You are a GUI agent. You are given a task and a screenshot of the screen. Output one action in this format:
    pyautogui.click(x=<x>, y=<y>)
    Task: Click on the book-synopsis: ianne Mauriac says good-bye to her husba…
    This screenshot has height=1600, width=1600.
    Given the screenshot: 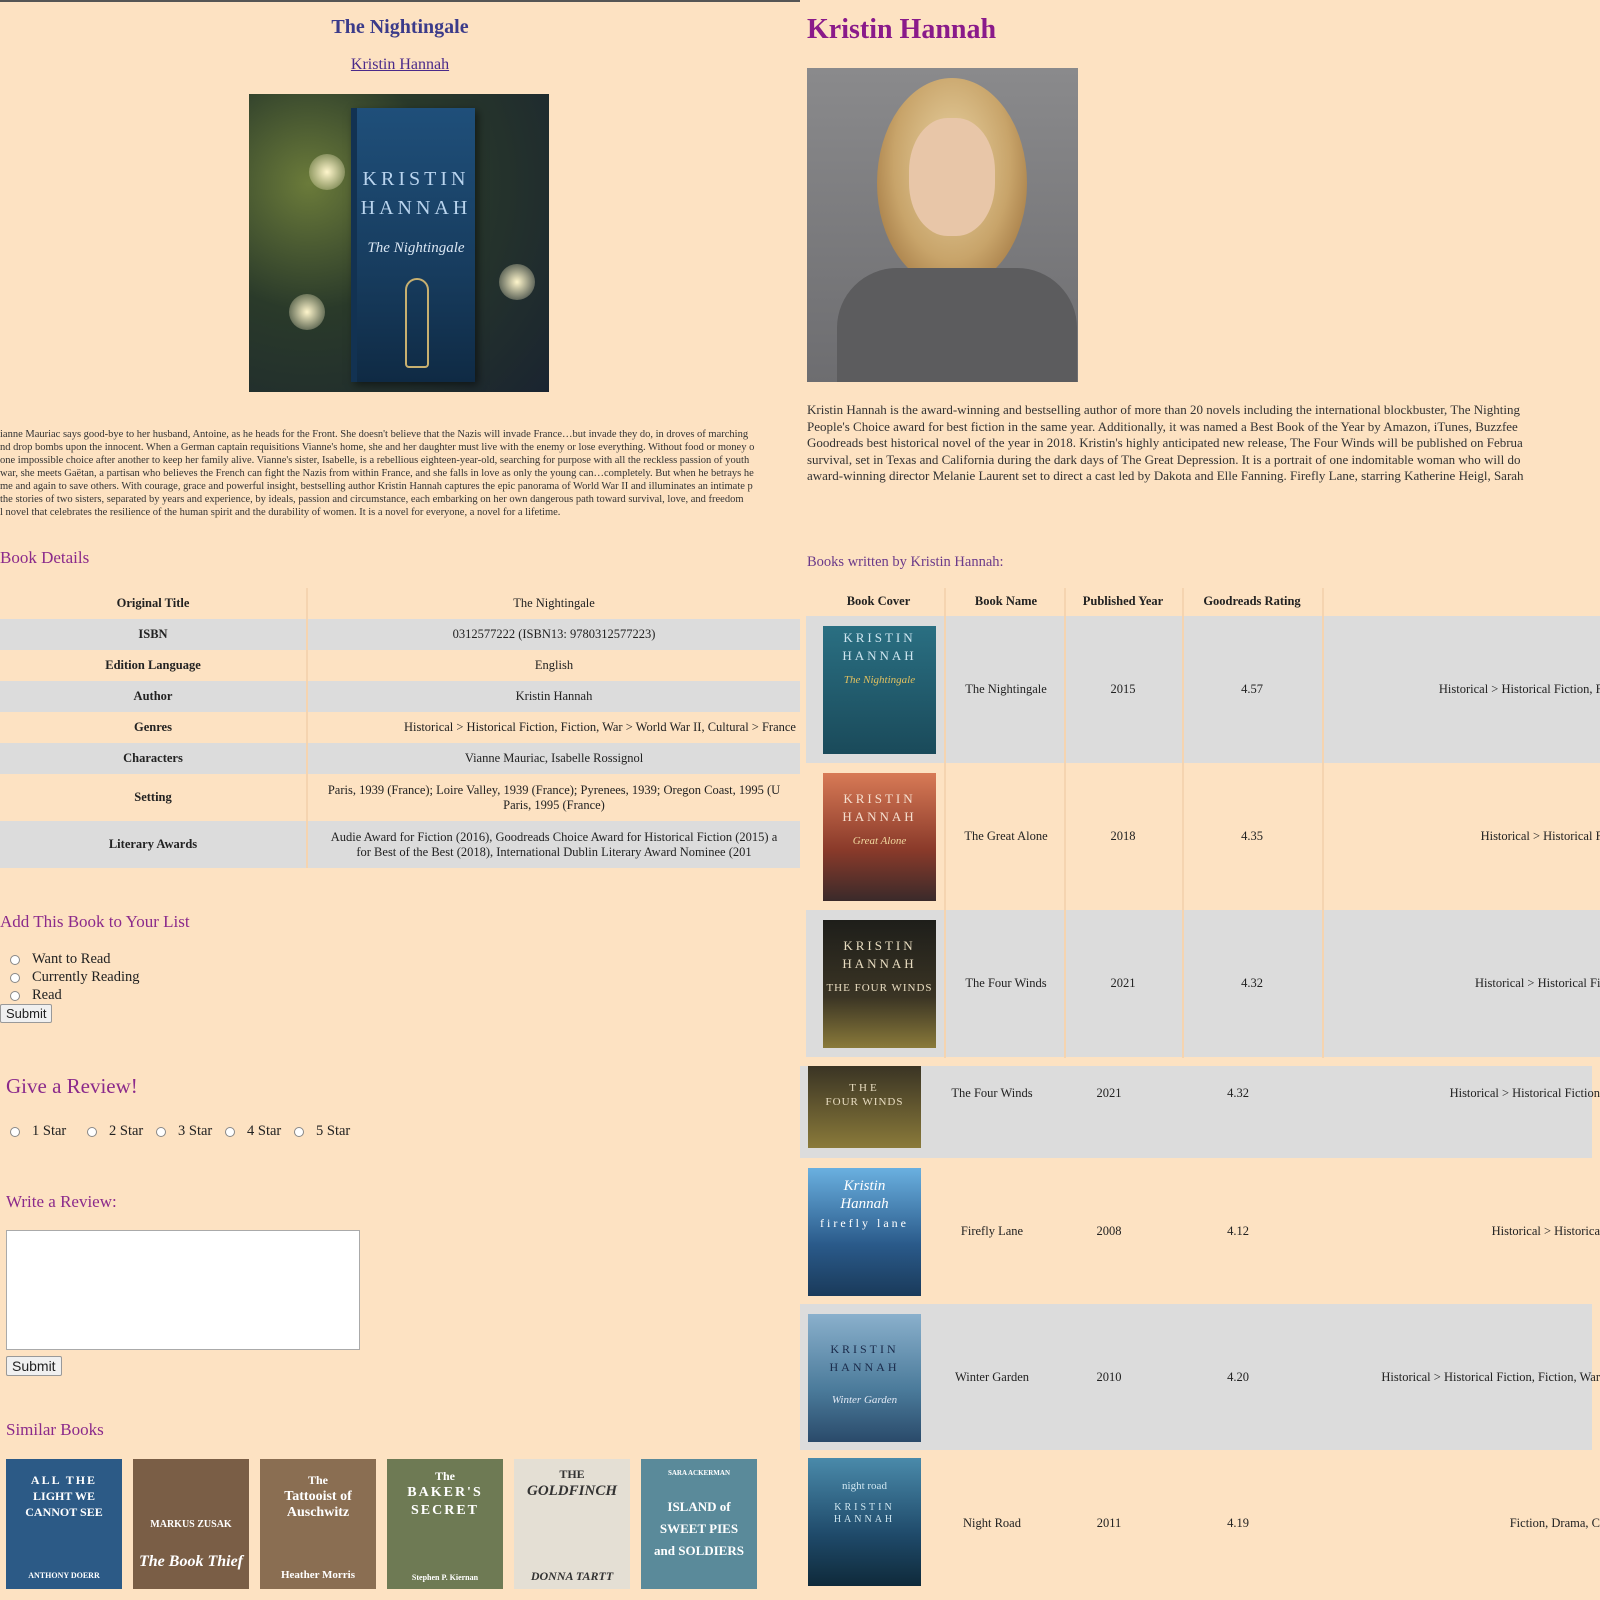 What is the action you would take?
    pyautogui.click(x=377, y=473)
    